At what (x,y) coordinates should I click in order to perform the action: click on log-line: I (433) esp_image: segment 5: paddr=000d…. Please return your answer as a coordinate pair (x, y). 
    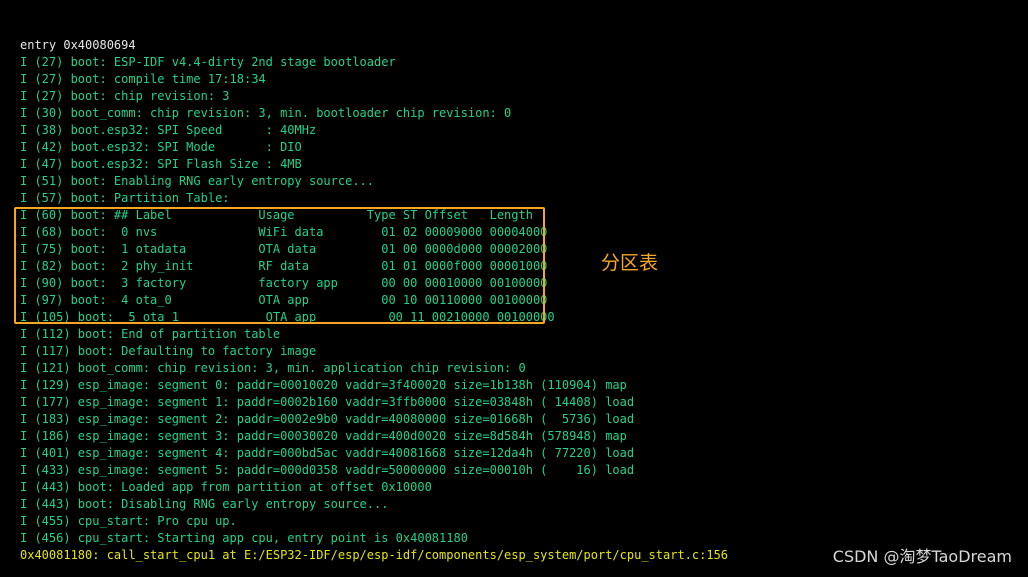
    Looking at the image, I should click on (327, 470).